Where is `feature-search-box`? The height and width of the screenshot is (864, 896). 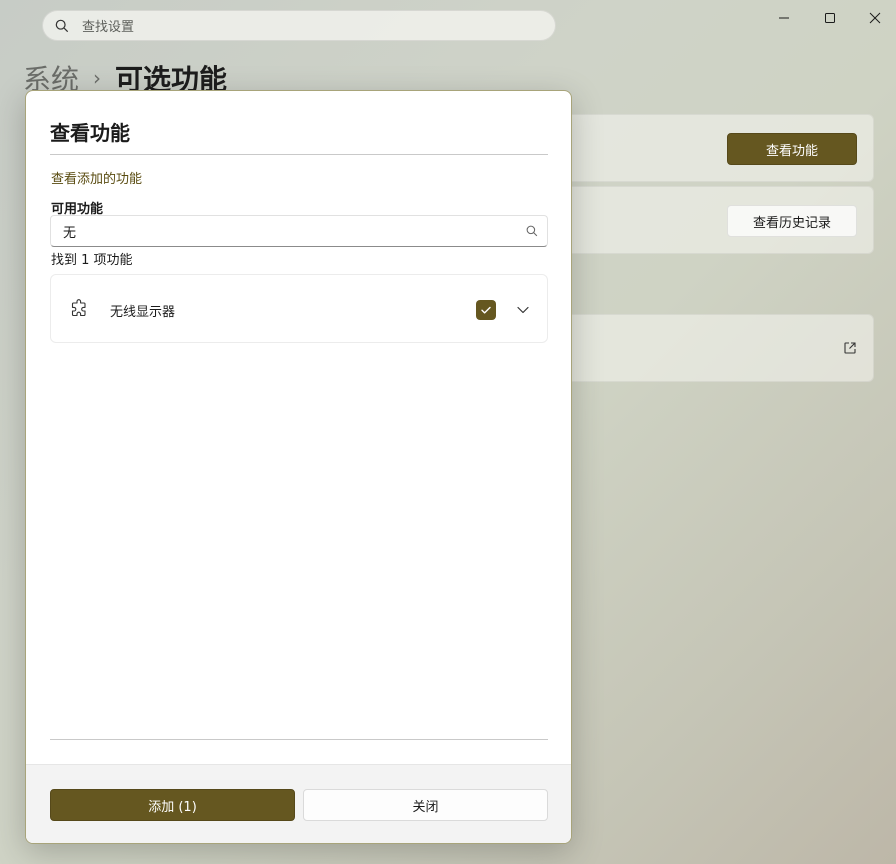 feature-search-box is located at coordinates (299, 231).